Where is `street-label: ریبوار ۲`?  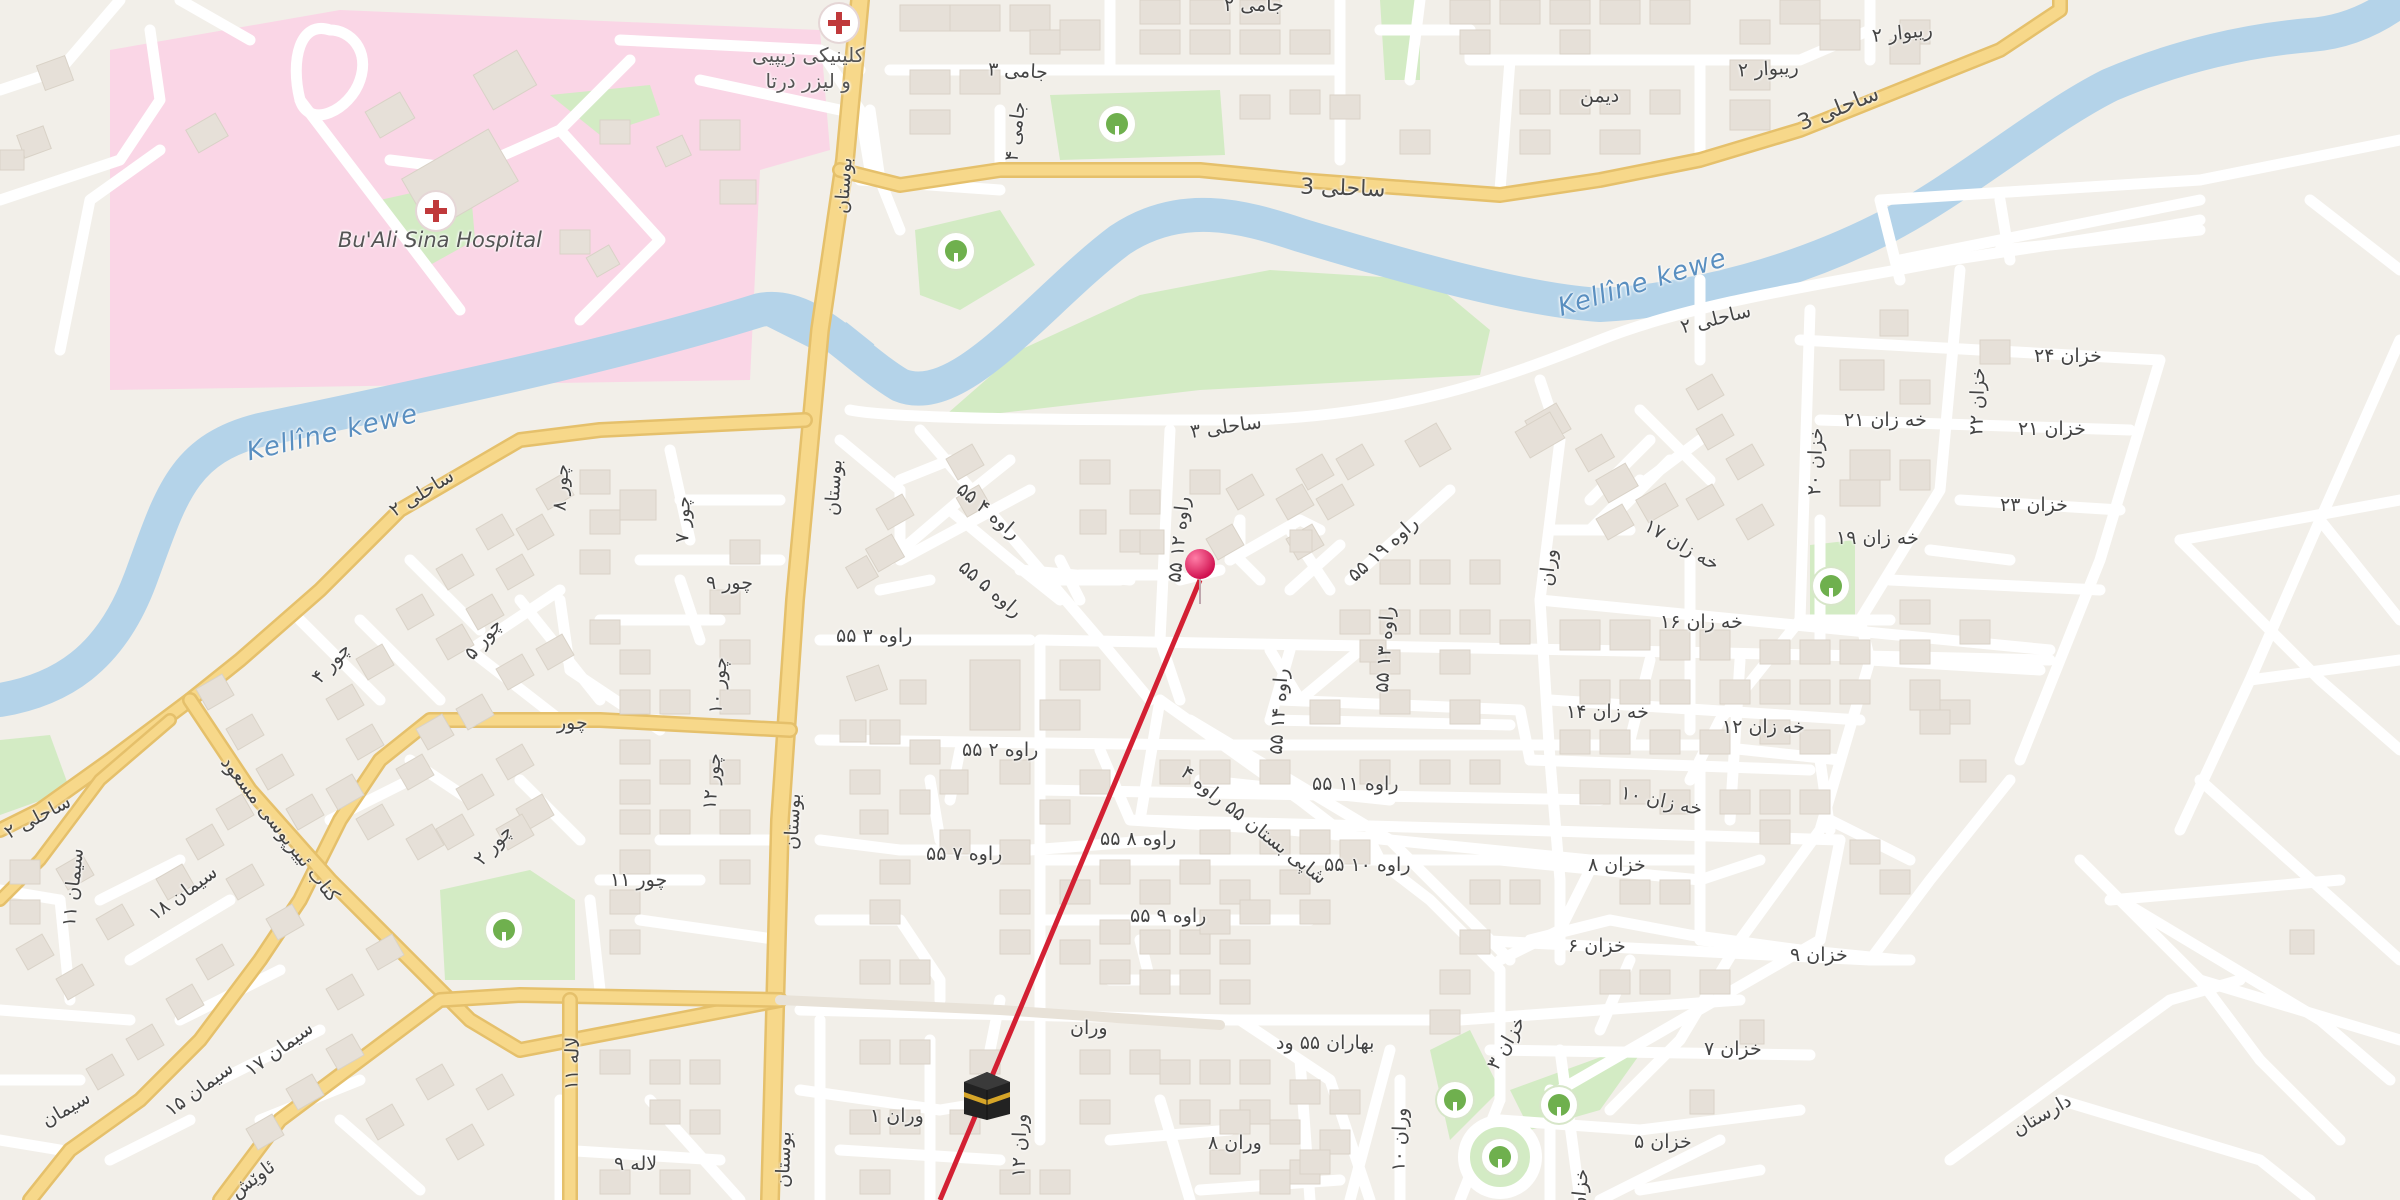 street-label: ریبوار ۲ is located at coordinates (1768, 69).